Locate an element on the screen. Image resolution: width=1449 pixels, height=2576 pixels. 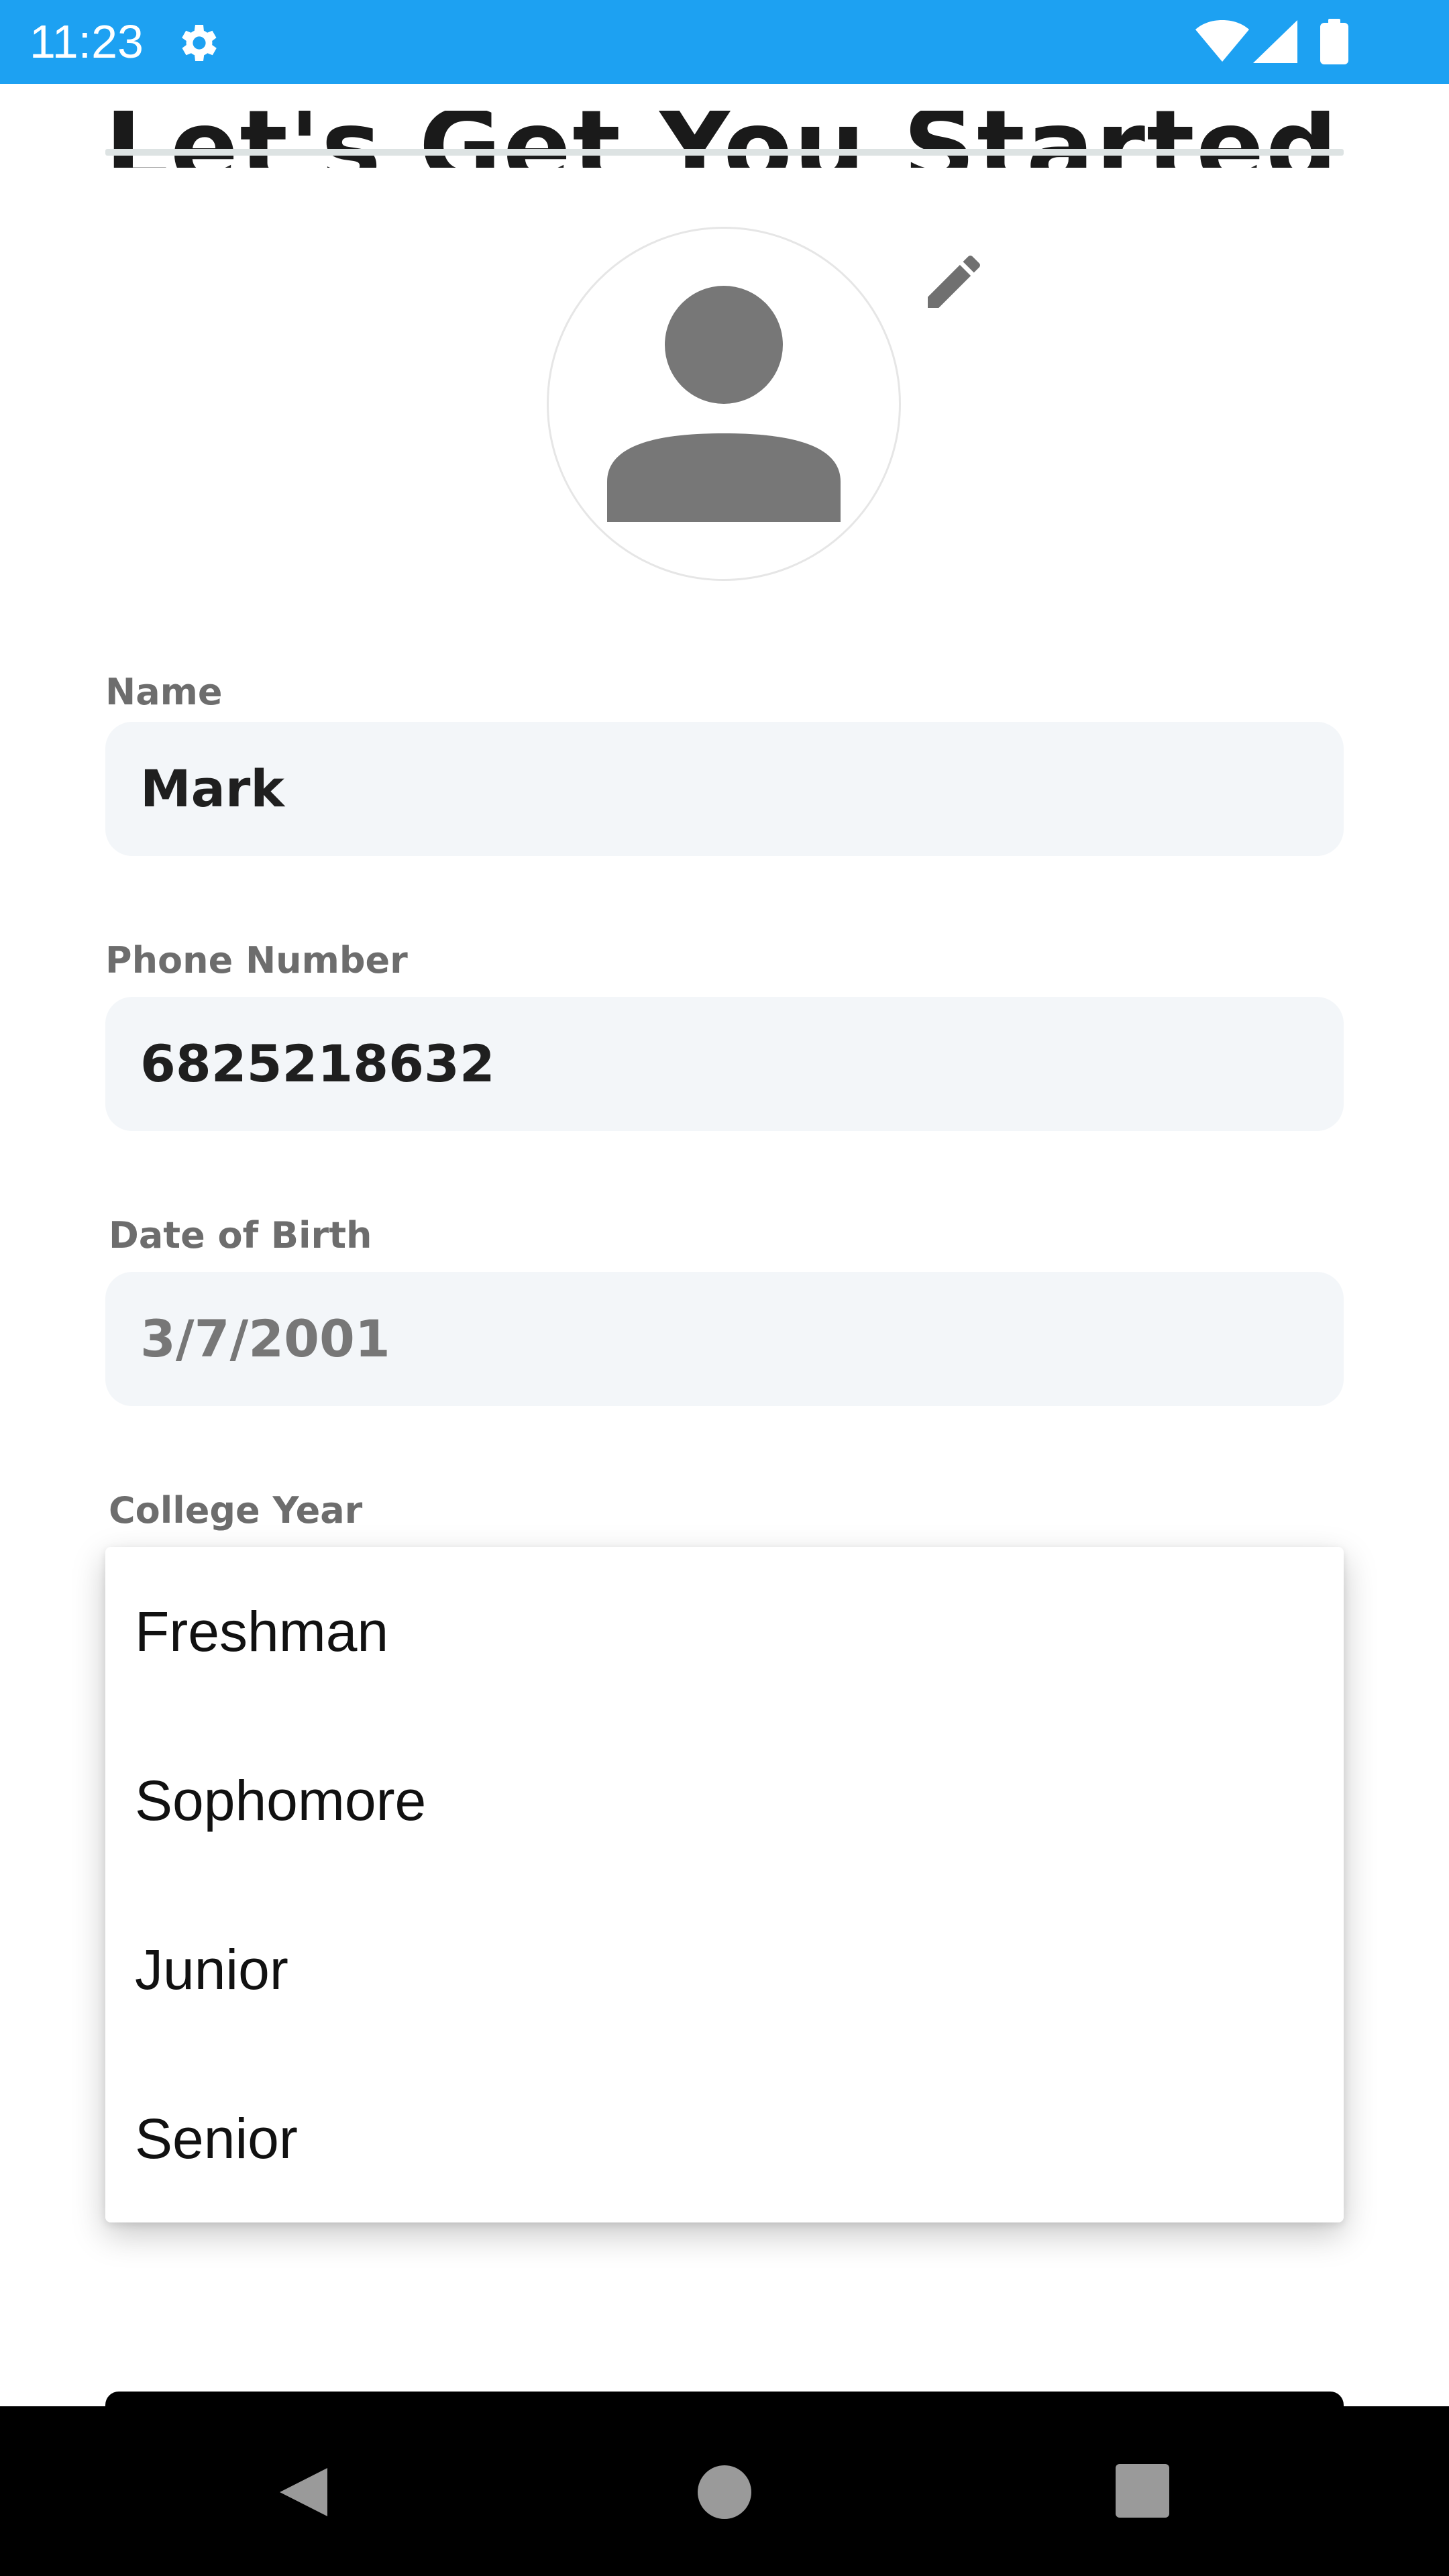
option-senior: Senior is located at coordinates (724, 2138).